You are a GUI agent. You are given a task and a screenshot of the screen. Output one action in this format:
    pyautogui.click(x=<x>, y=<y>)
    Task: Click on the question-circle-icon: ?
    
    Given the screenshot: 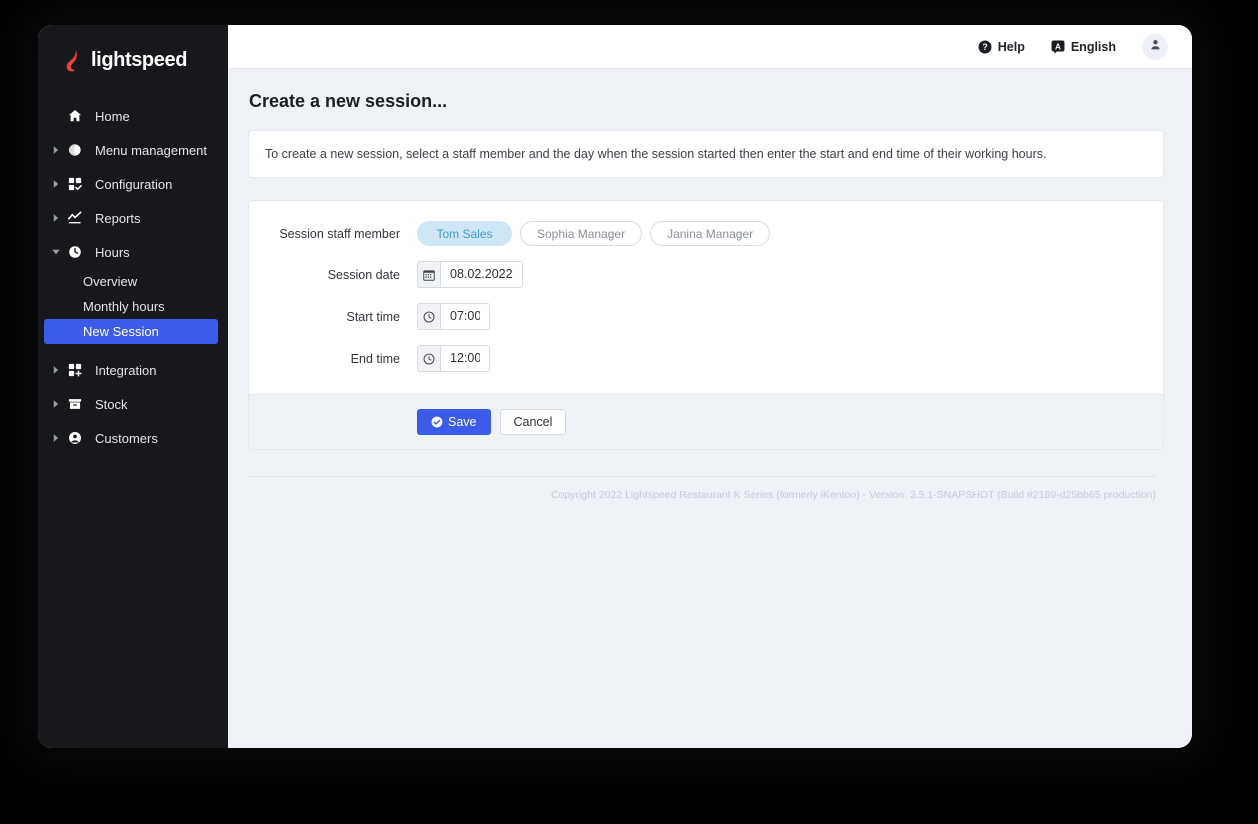 What is the action you would take?
    pyautogui.click(x=985, y=47)
    